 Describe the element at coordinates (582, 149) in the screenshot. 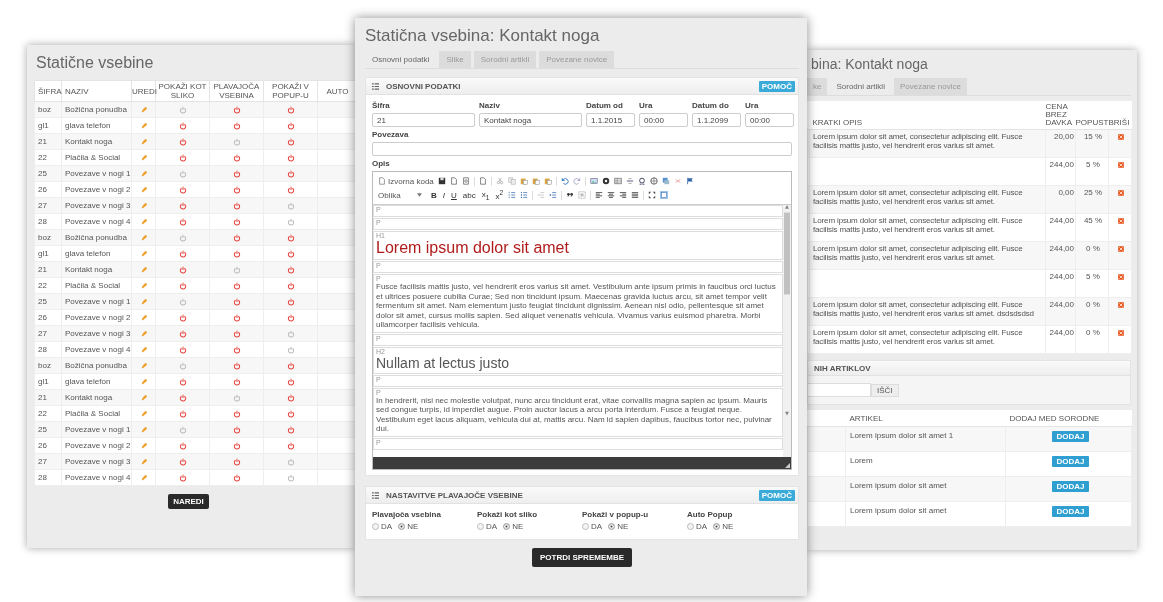

I see `input-field` at that location.